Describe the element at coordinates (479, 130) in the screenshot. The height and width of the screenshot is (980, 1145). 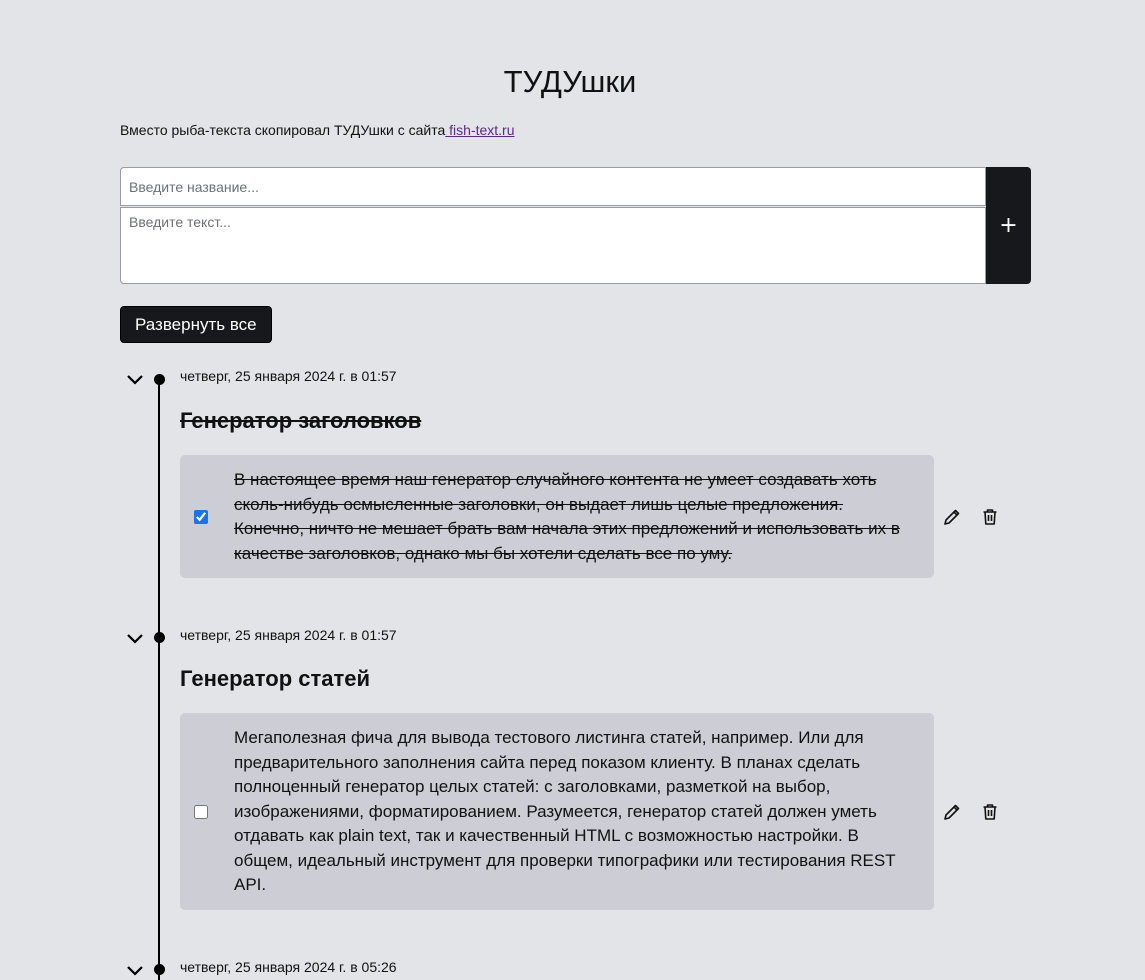
I see `fish-text-link: fish-text.ru` at that location.